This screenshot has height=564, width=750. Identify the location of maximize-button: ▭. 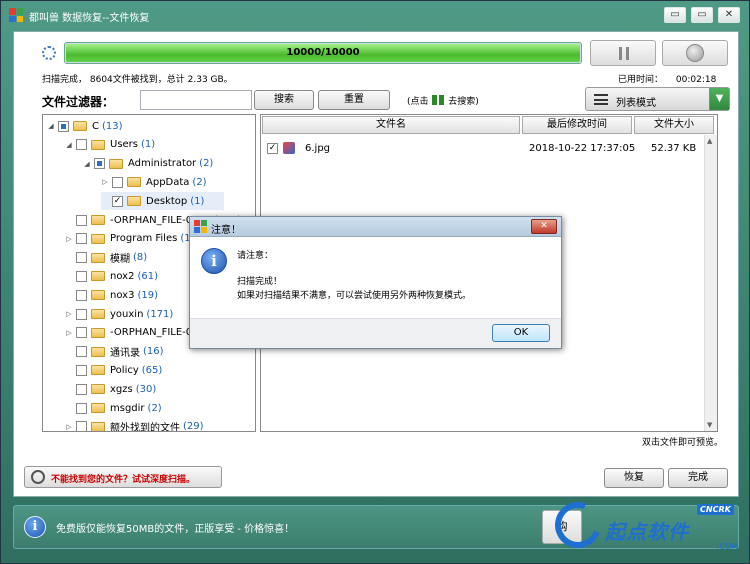
(702, 15).